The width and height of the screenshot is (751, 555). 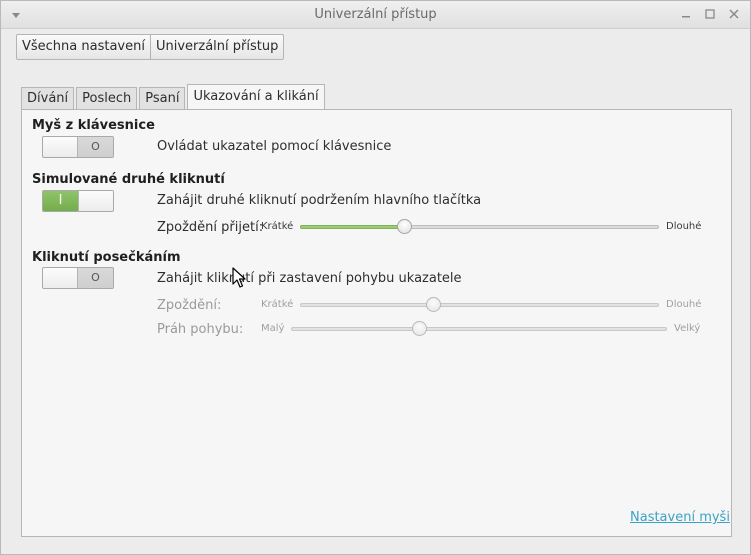 What do you see at coordinates (684, 226) in the screenshot?
I see `acceptance-delay-max-label: Dlouhé` at bounding box center [684, 226].